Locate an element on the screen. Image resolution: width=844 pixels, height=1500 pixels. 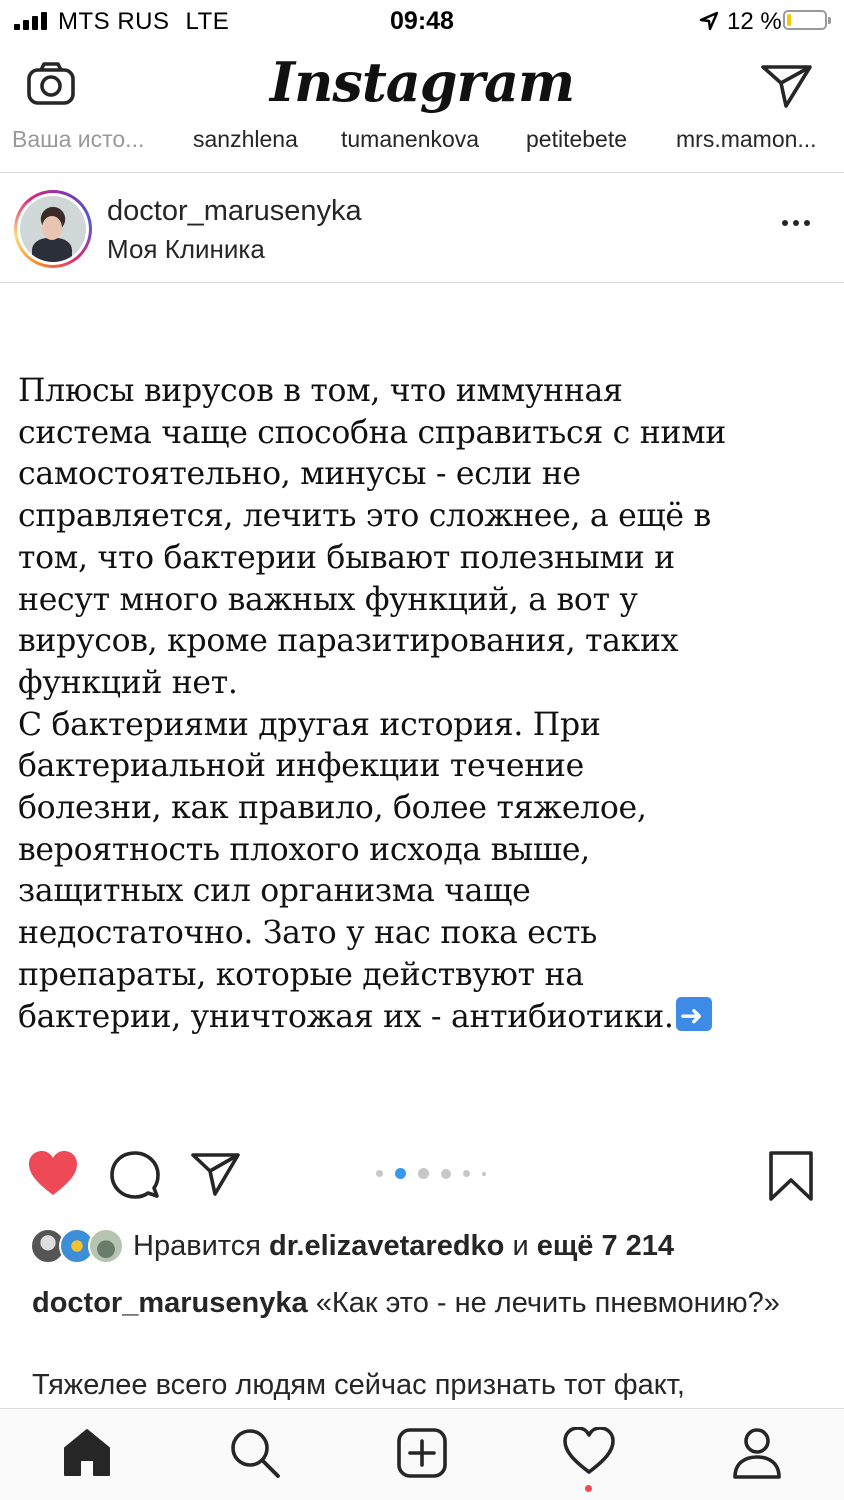
status-bar: MTS RUS LTE 09:48 12 % is located at coordinates (422, 22).